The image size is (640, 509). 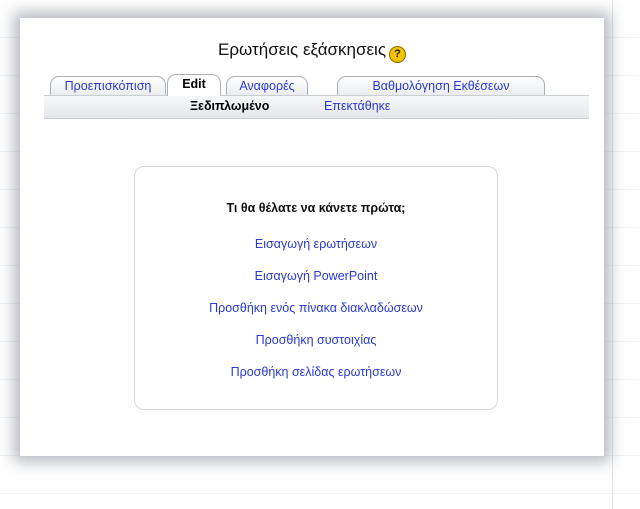 I want to click on subtab-strip: Ξεδιπλωμένο Επεκτάθηκε, so click(x=316, y=107).